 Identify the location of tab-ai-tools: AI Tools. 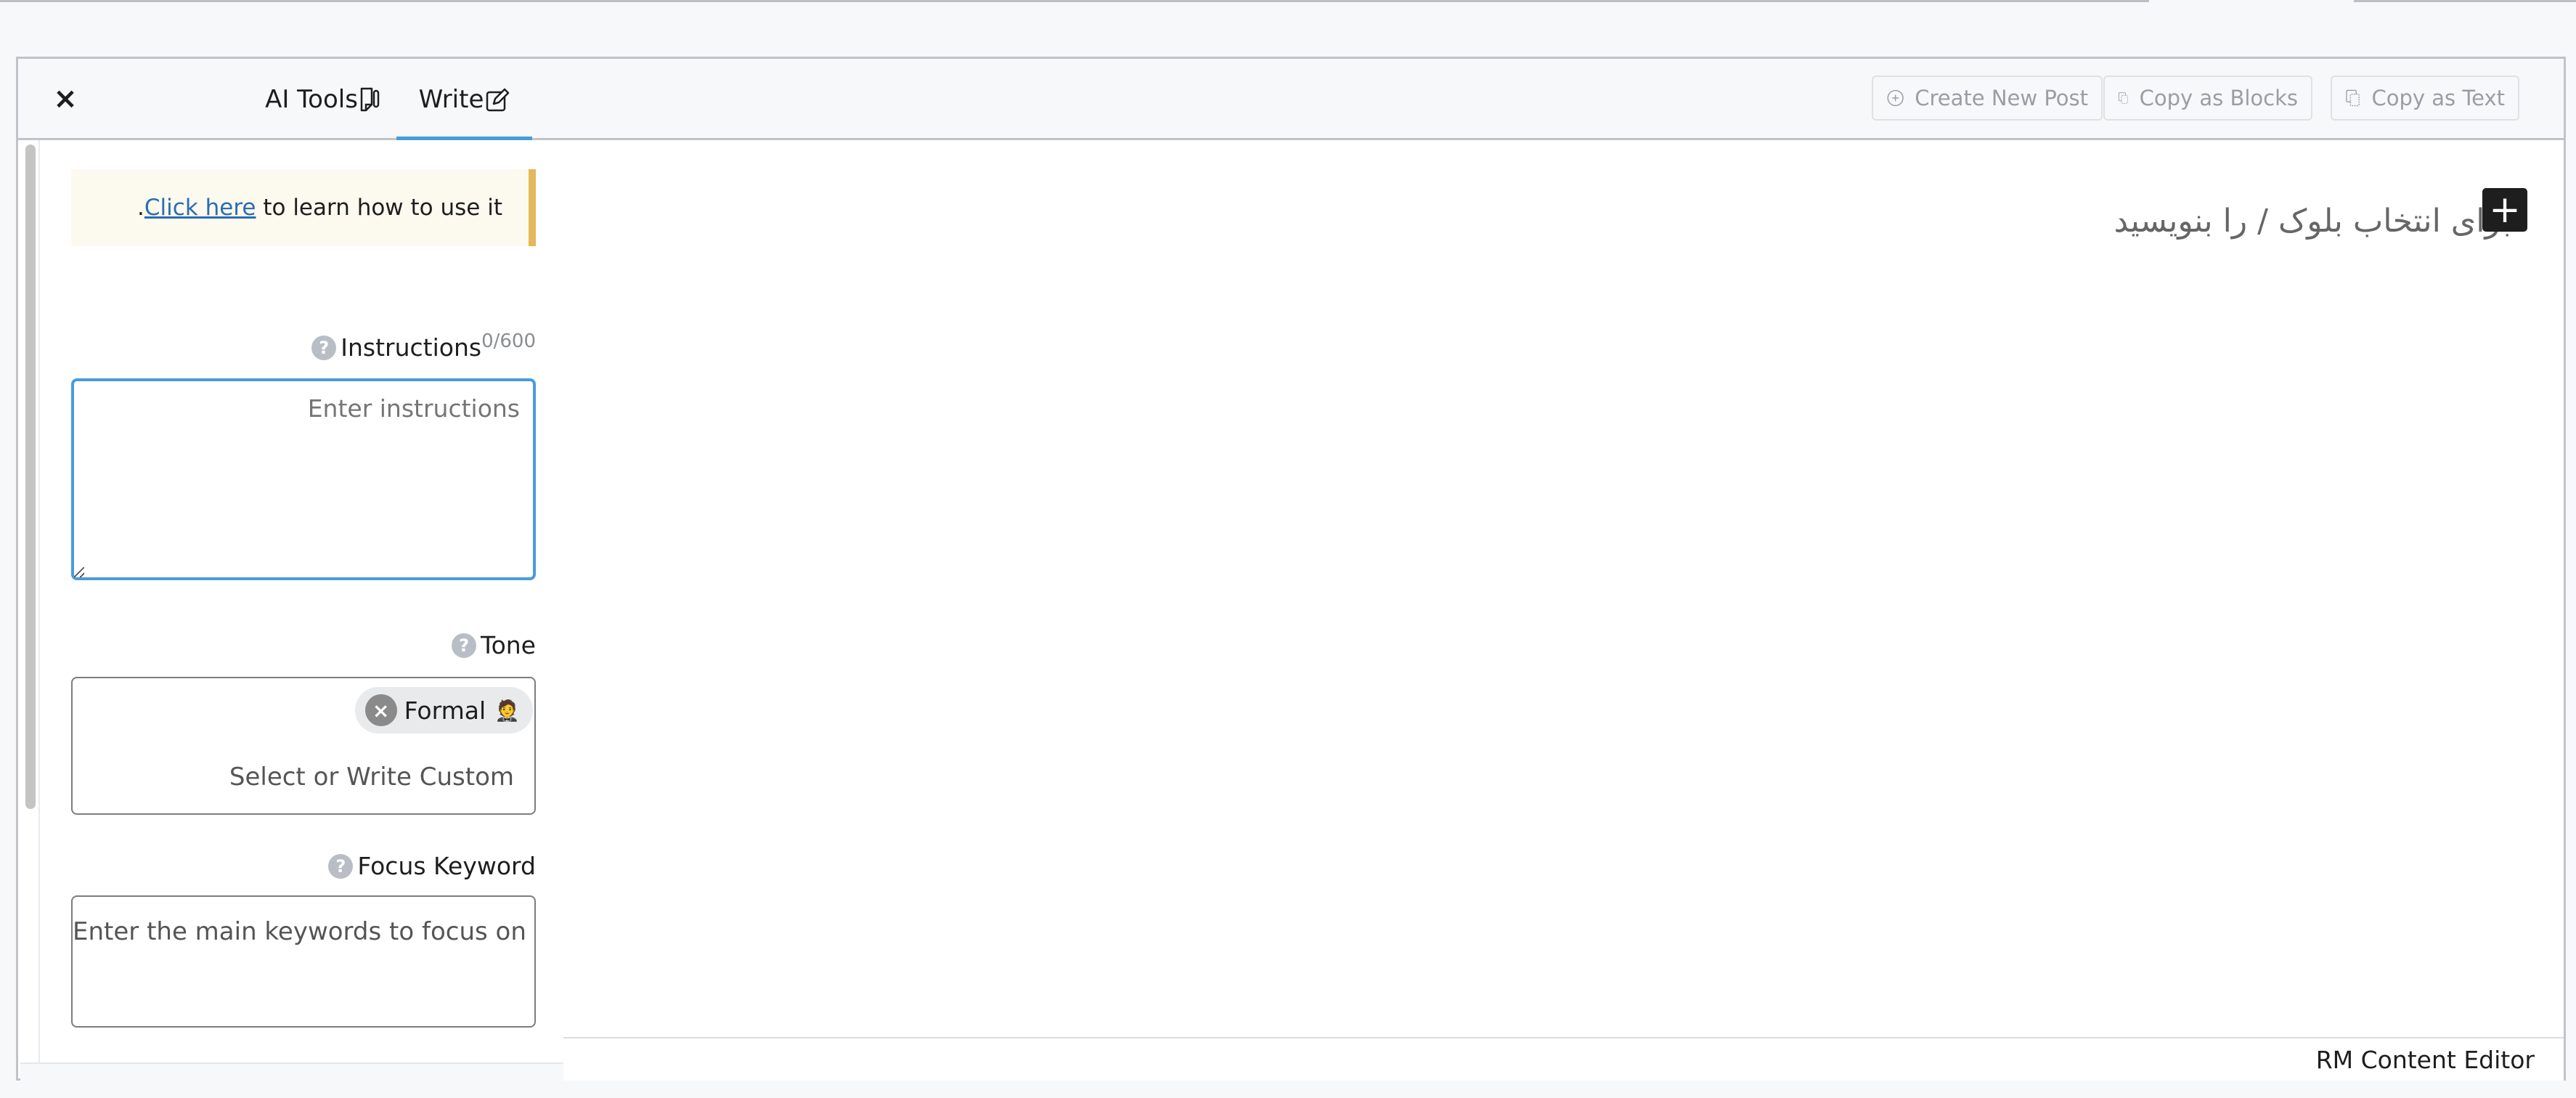
(323, 99).